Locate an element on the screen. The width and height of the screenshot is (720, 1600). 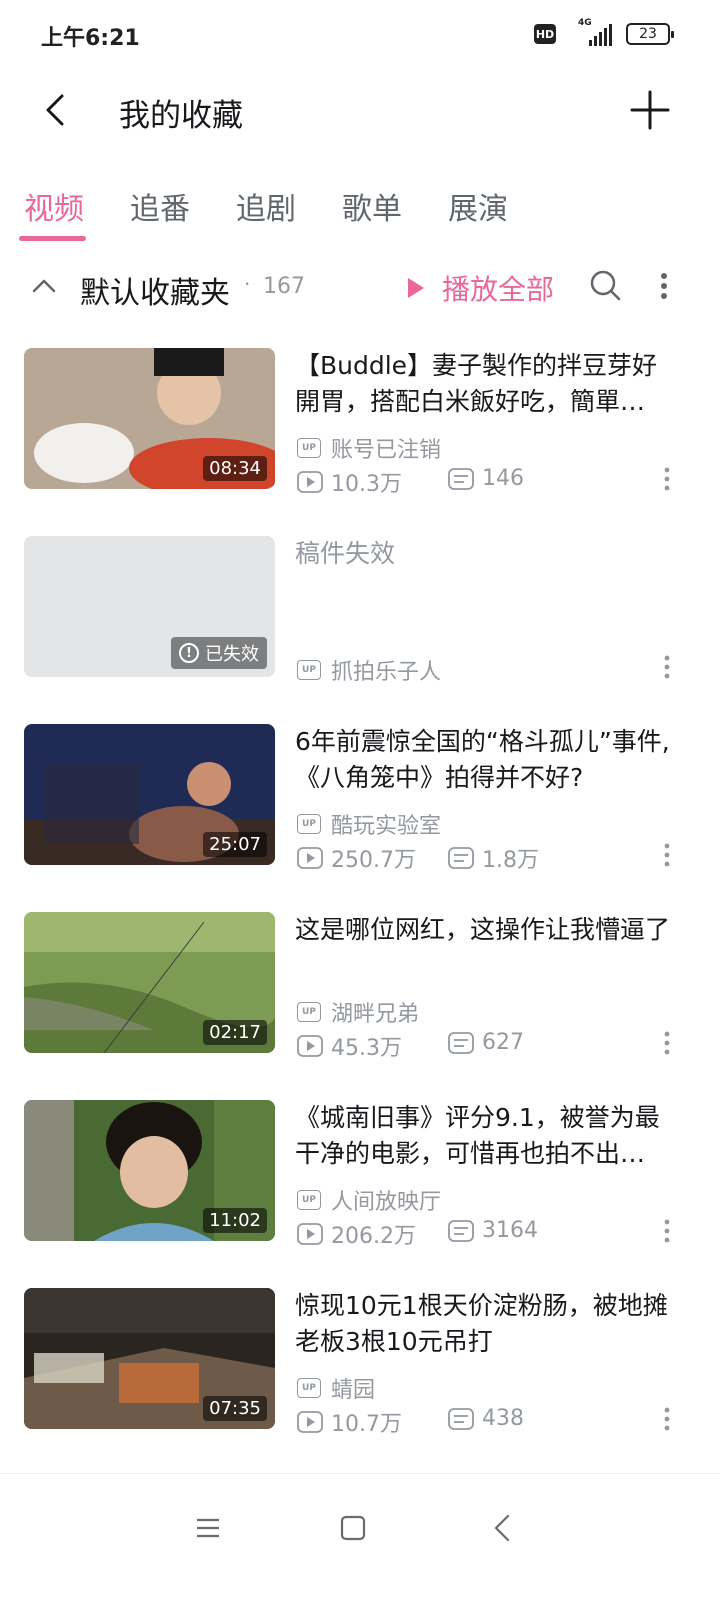
tab-drama: 追剧 is located at coordinates (266, 206).